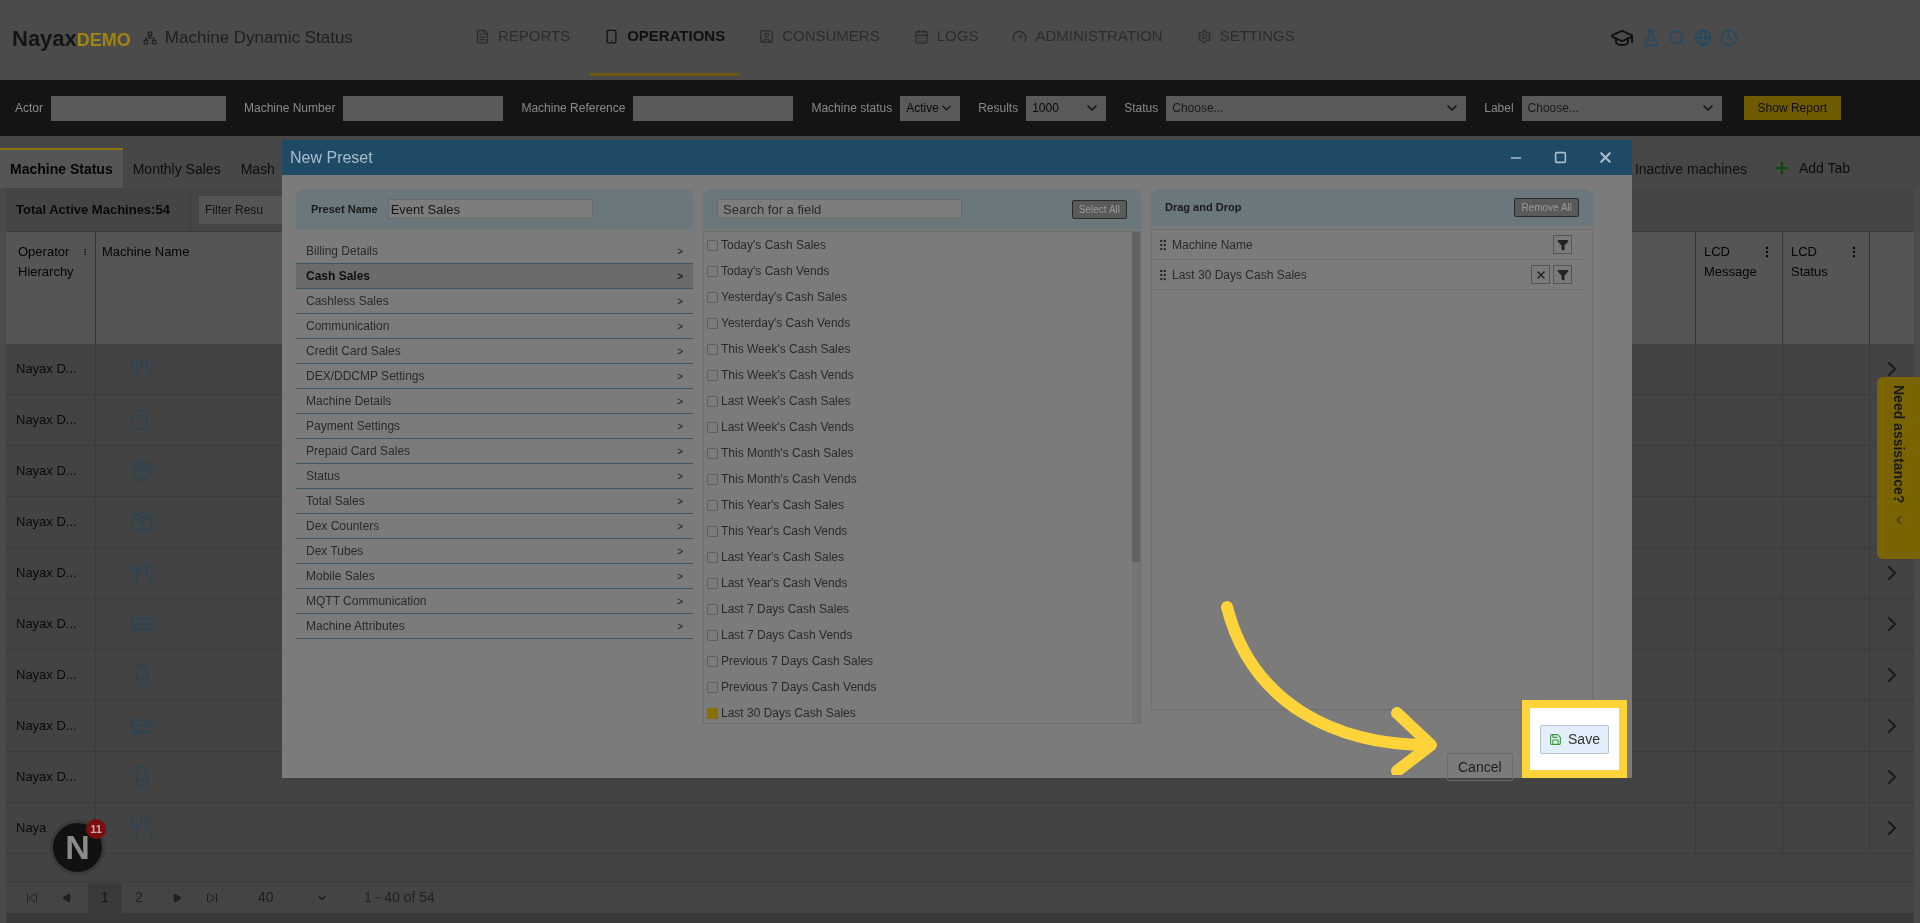 The height and width of the screenshot is (923, 1920). I want to click on field-label: Last Year's Cash Vends, so click(784, 583).